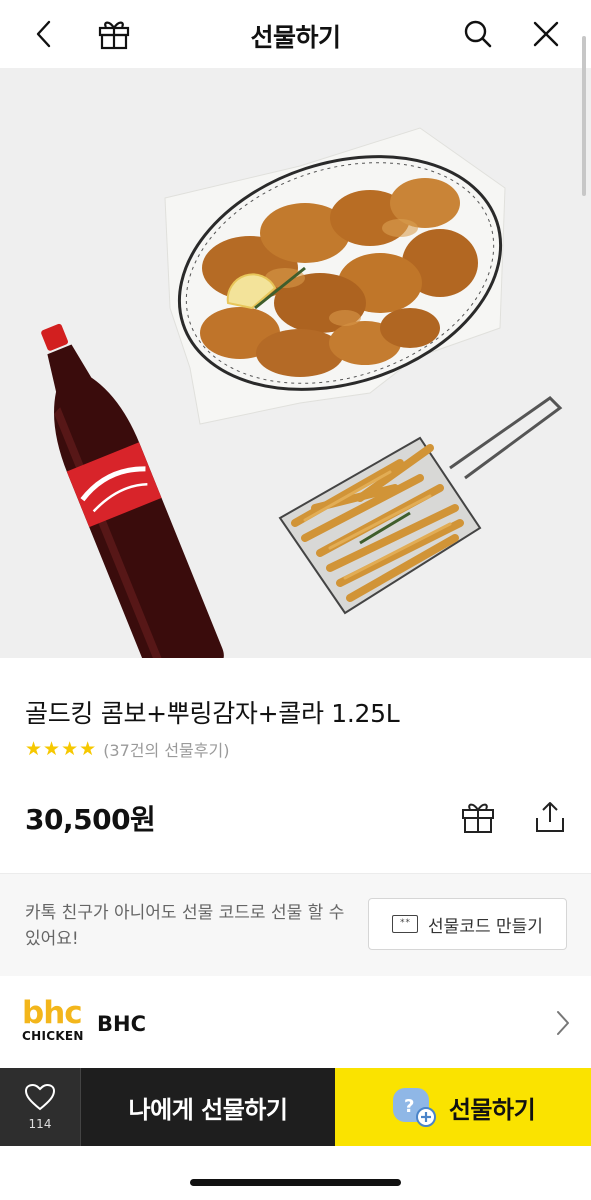 The image size is (591, 1200). I want to click on brand-logo-bottom: CHICKEN, so click(53, 1036).